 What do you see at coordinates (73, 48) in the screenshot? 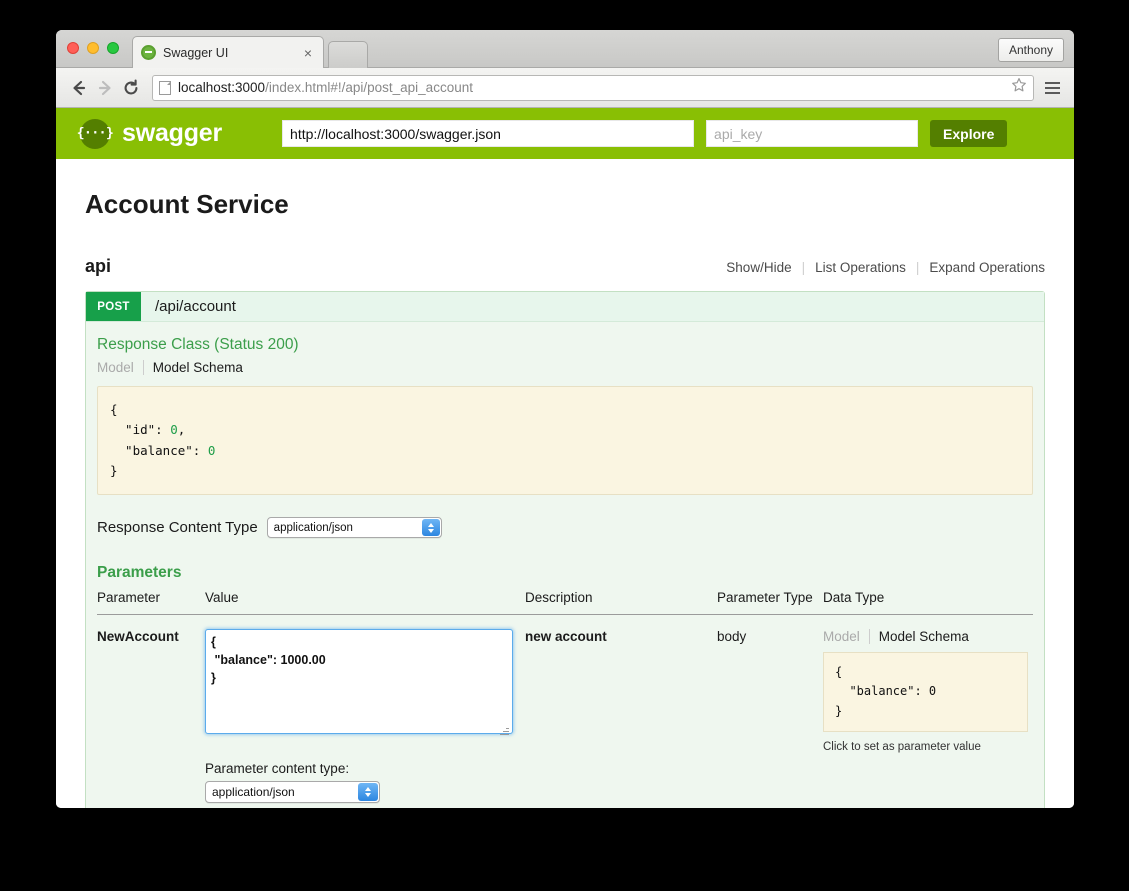
I see `close-window-button` at bounding box center [73, 48].